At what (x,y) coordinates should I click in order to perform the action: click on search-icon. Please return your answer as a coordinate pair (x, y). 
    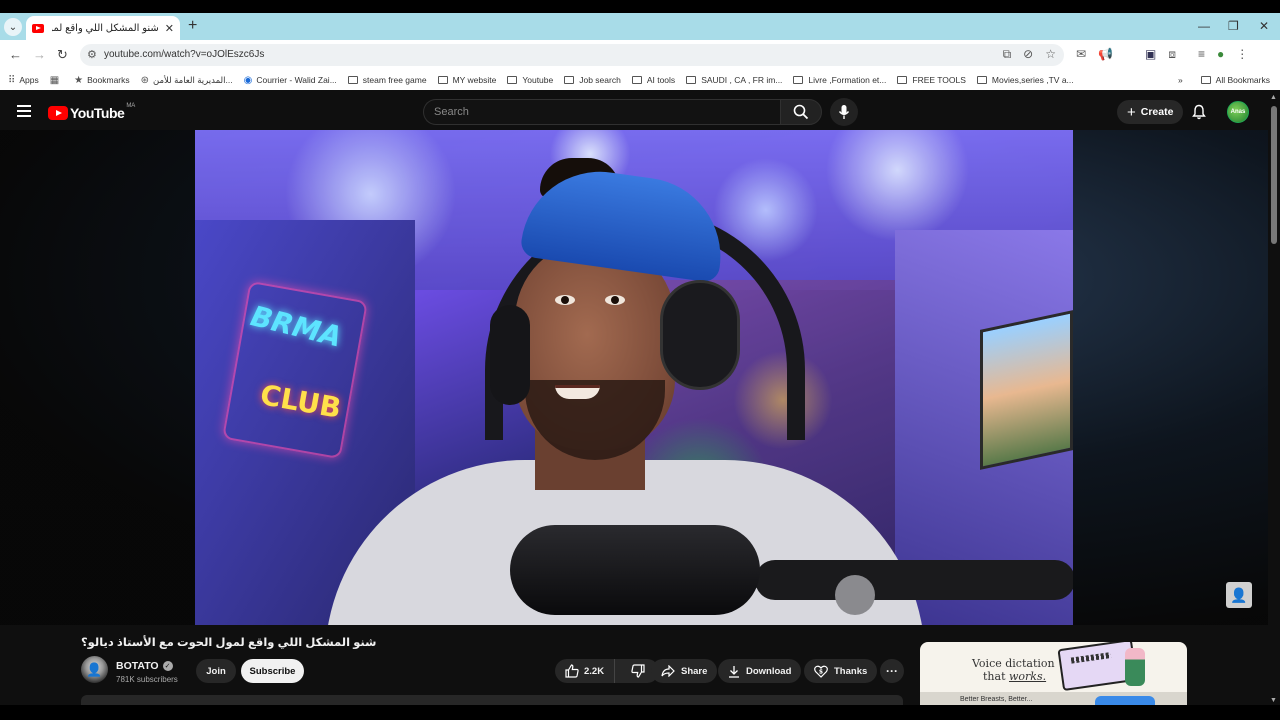
    Looking at the image, I should click on (801, 112).